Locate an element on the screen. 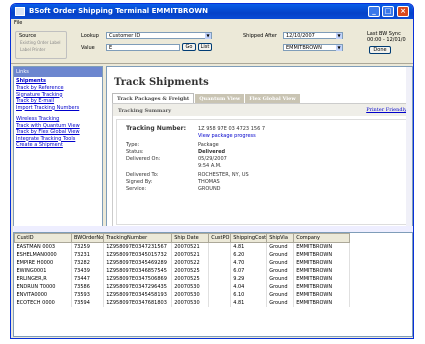  col-shipdate: Ship Date is located at coordinates (190, 238).